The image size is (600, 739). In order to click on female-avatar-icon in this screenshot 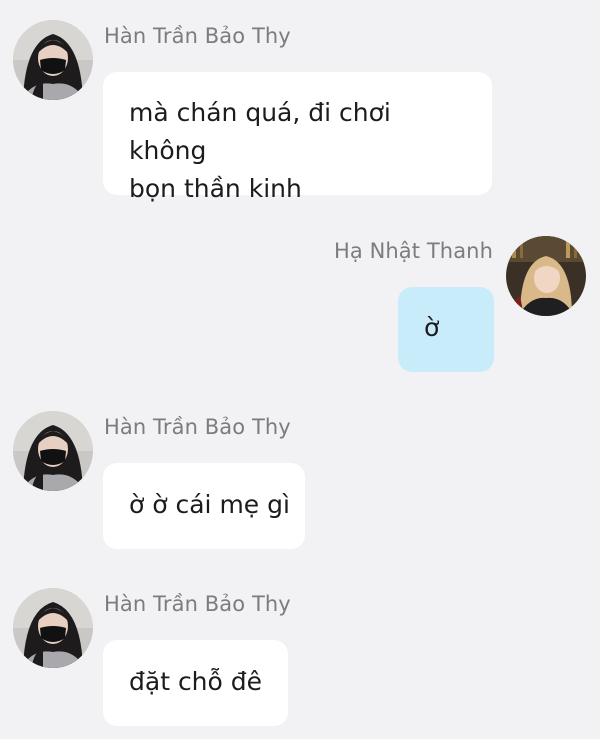, I will do `click(546, 276)`.